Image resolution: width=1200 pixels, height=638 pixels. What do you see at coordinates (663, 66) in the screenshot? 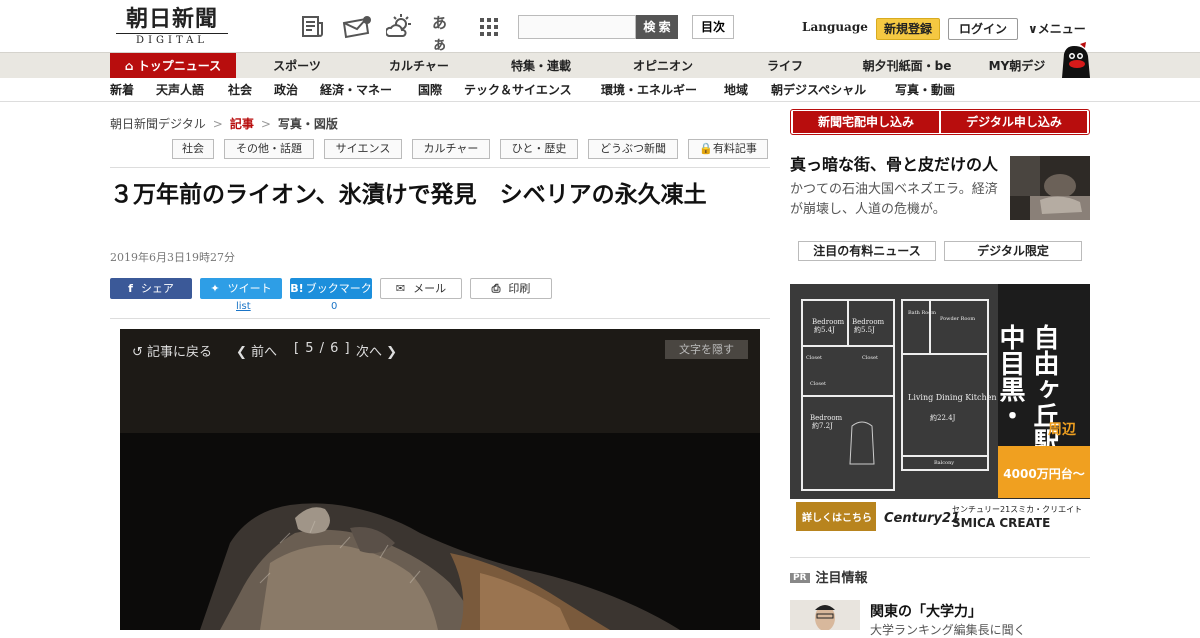
I see `nav-opinion: オピニオン` at bounding box center [663, 66].